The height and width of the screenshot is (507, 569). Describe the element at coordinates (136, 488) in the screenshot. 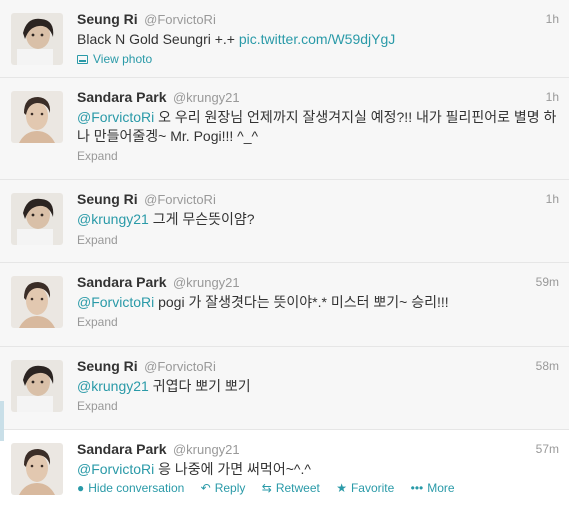

I see `hide-conversation-label: Hide conversation` at that location.